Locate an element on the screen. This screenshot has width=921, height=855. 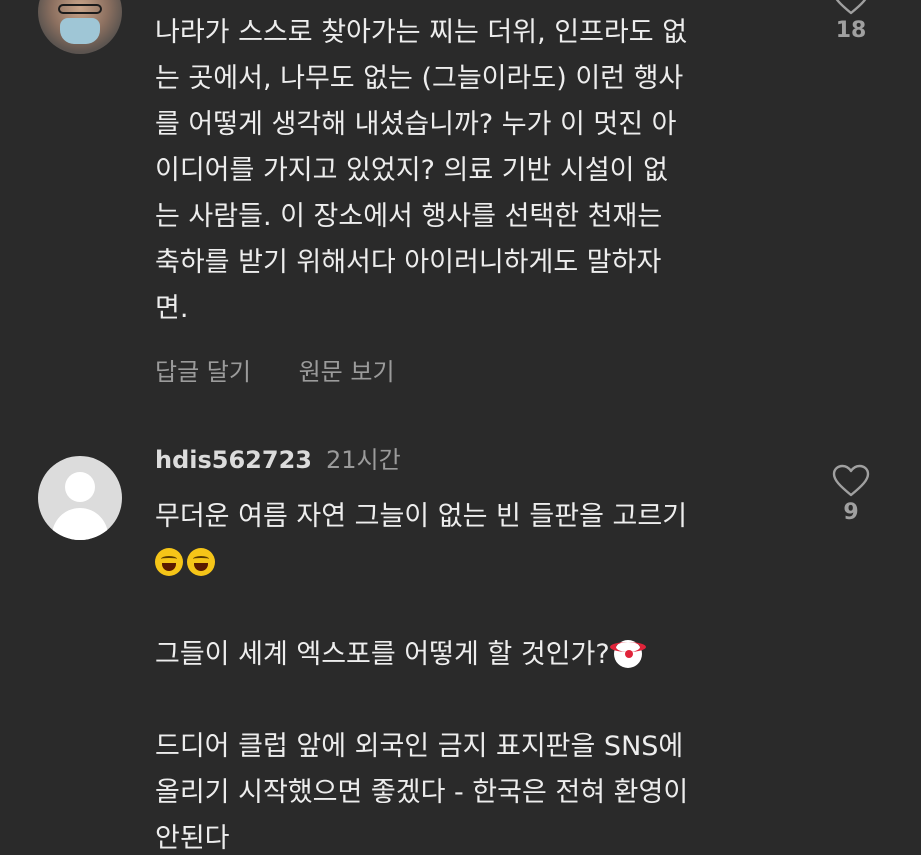
like-count: 9 is located at coordinates (851, 512).